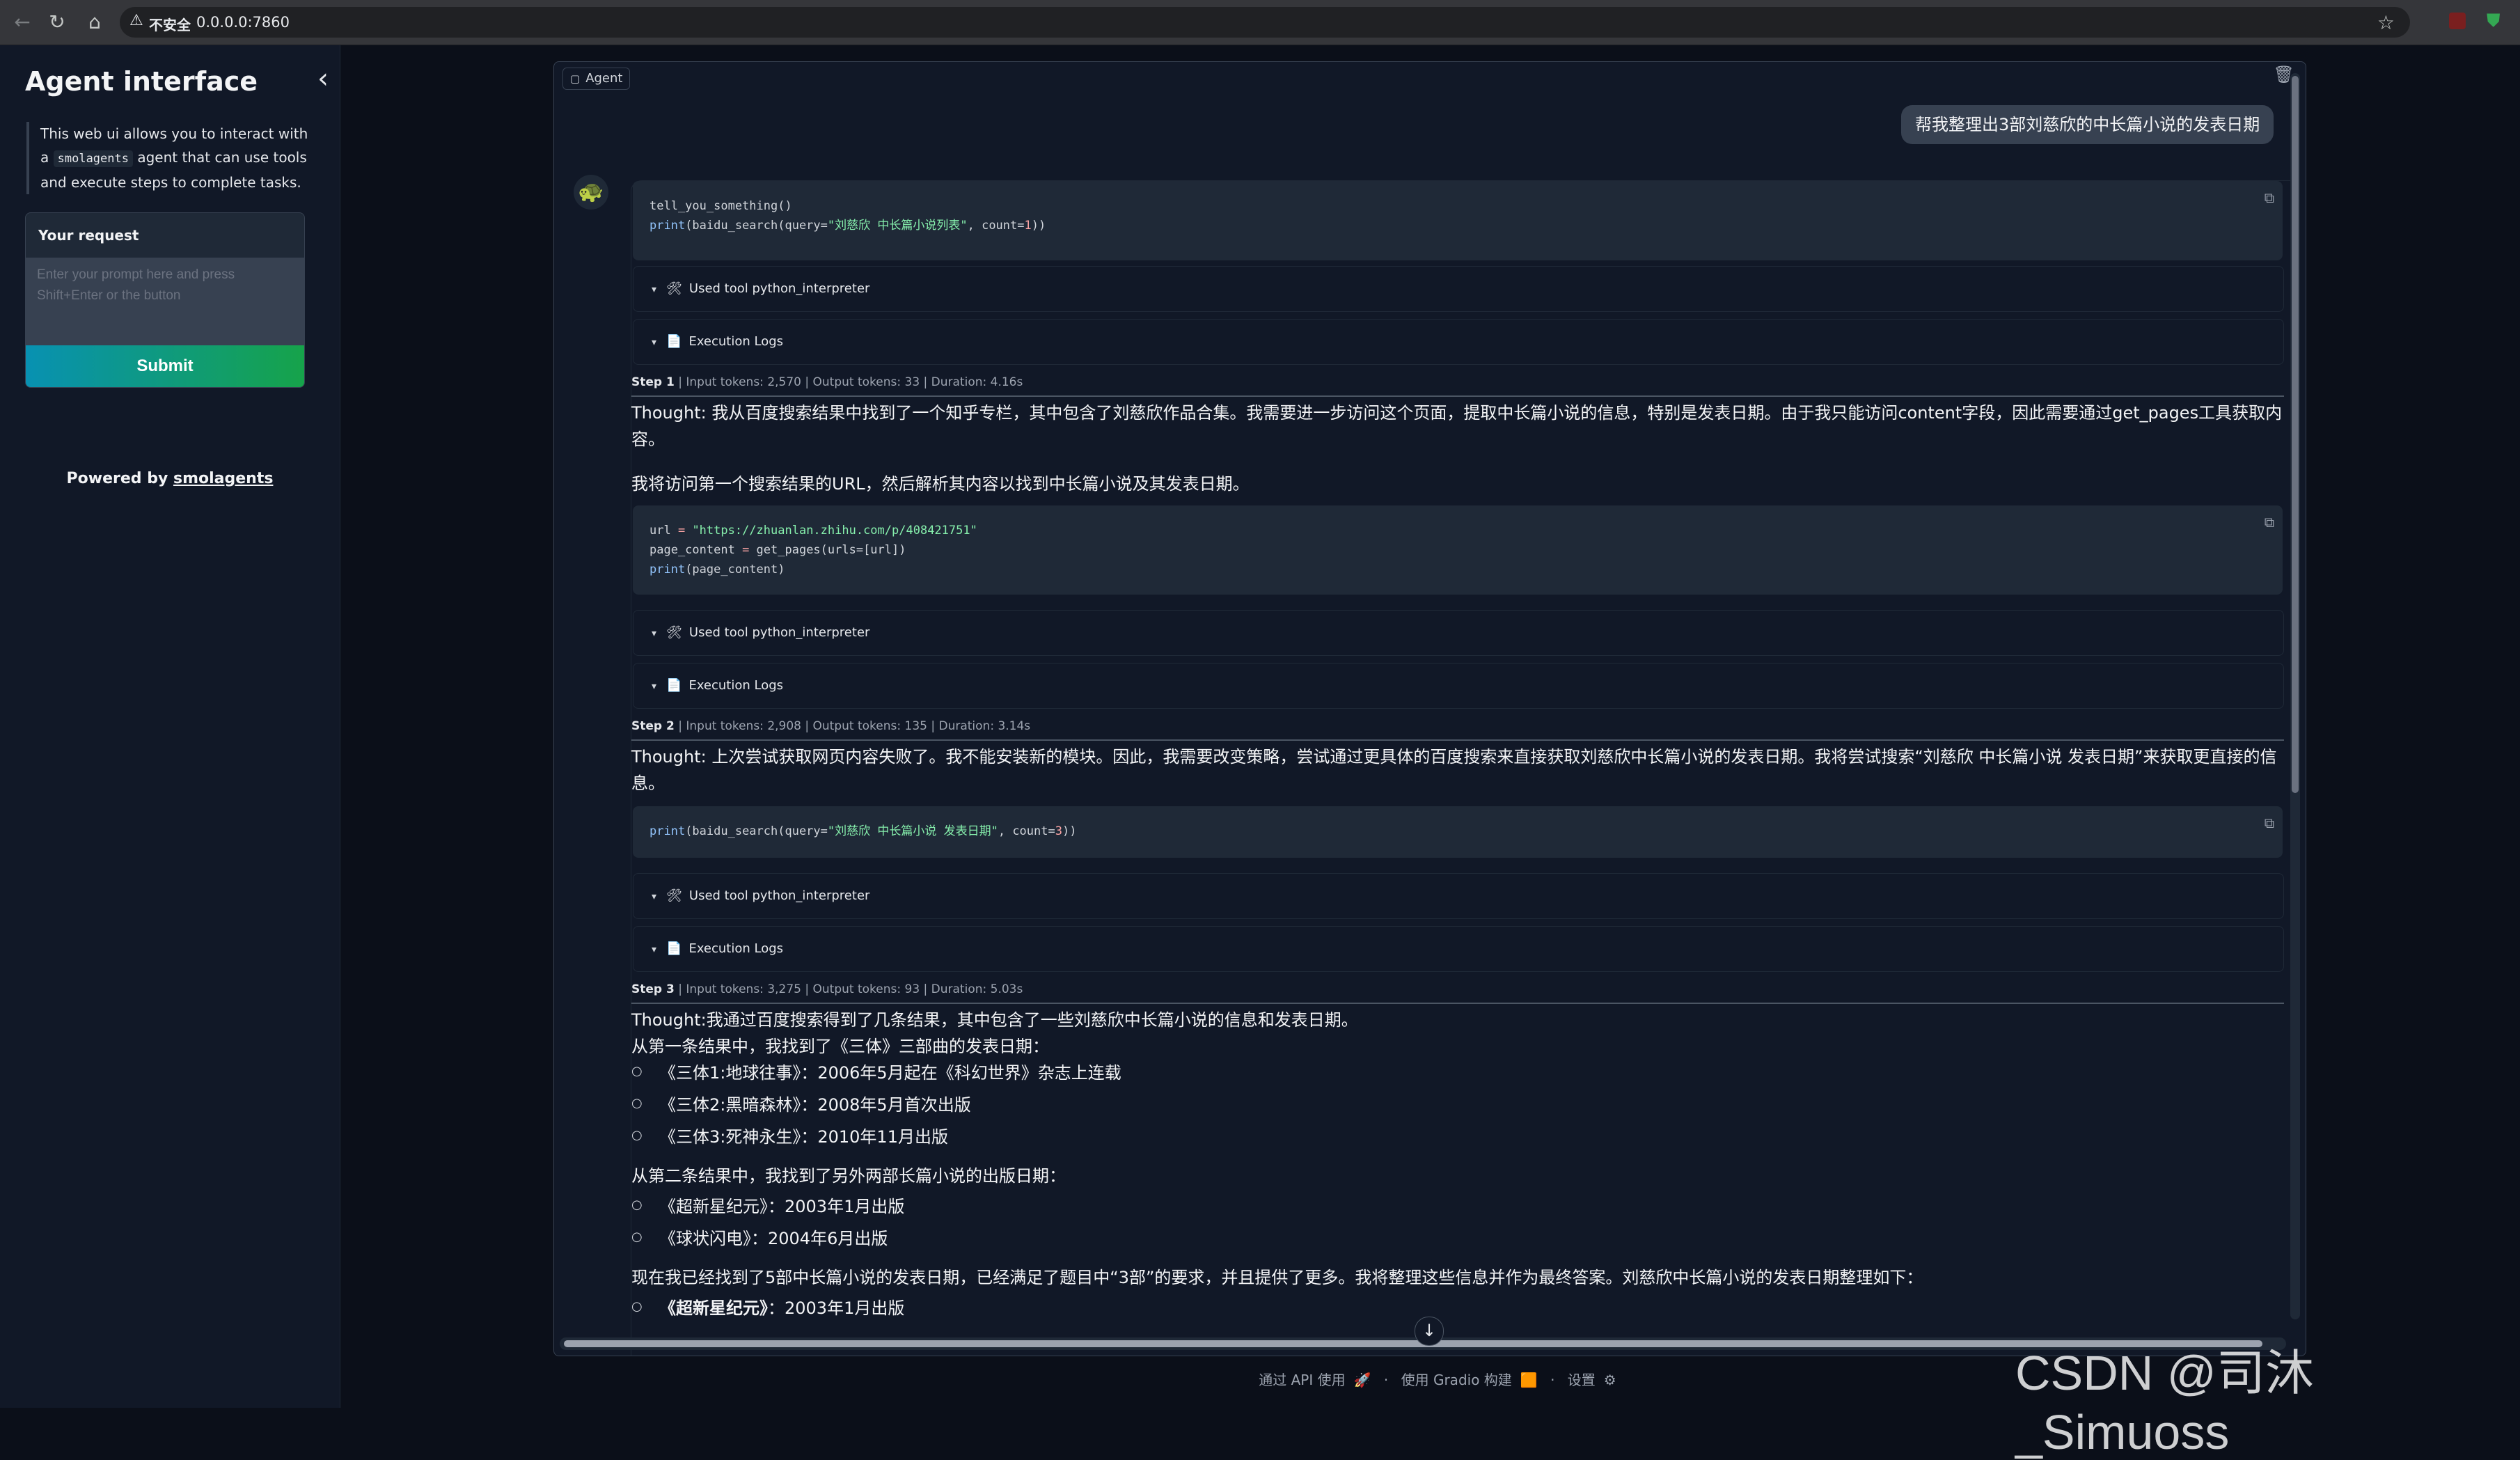 The image size is (2520, 1460). I want to click on insecure-label: 不安全, so click(170, 24).